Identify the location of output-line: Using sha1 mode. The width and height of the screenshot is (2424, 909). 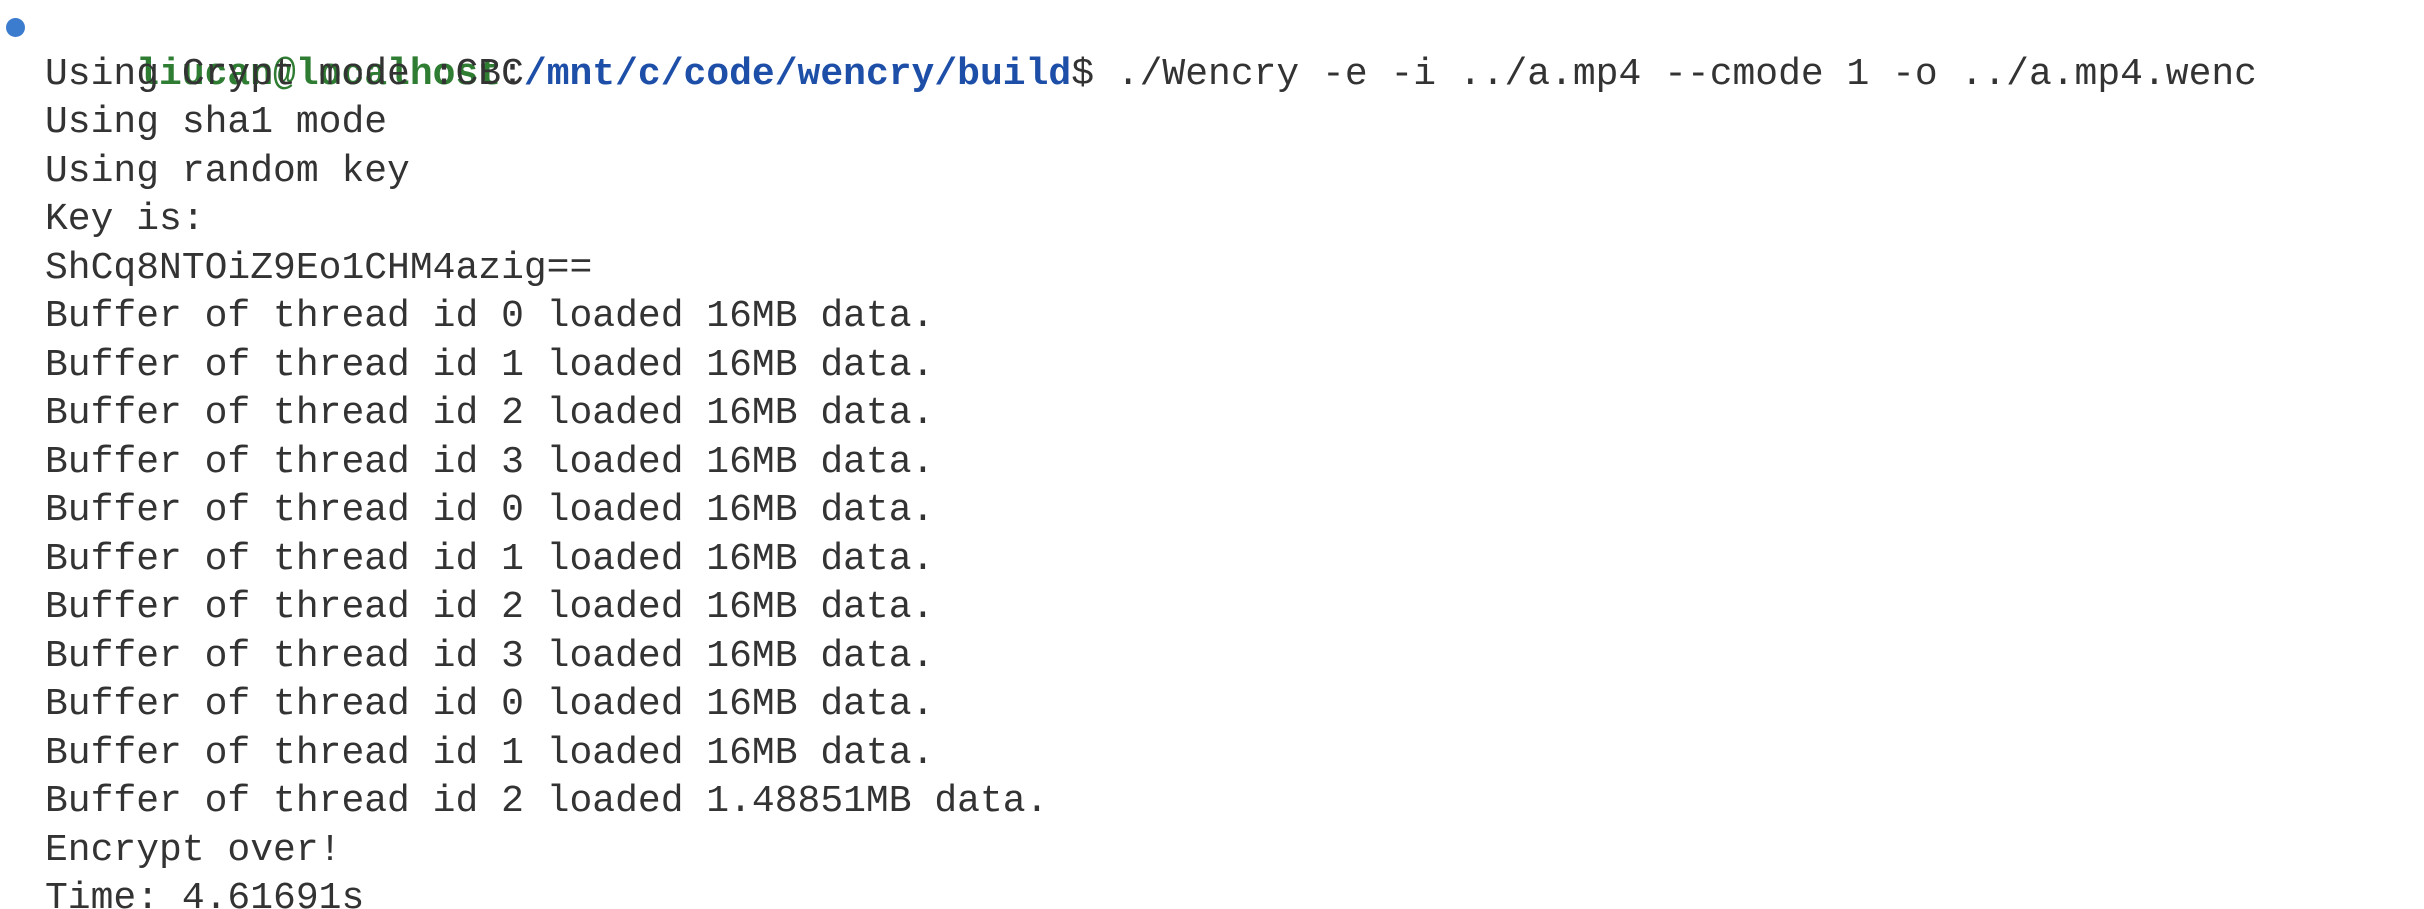
(216, 122).